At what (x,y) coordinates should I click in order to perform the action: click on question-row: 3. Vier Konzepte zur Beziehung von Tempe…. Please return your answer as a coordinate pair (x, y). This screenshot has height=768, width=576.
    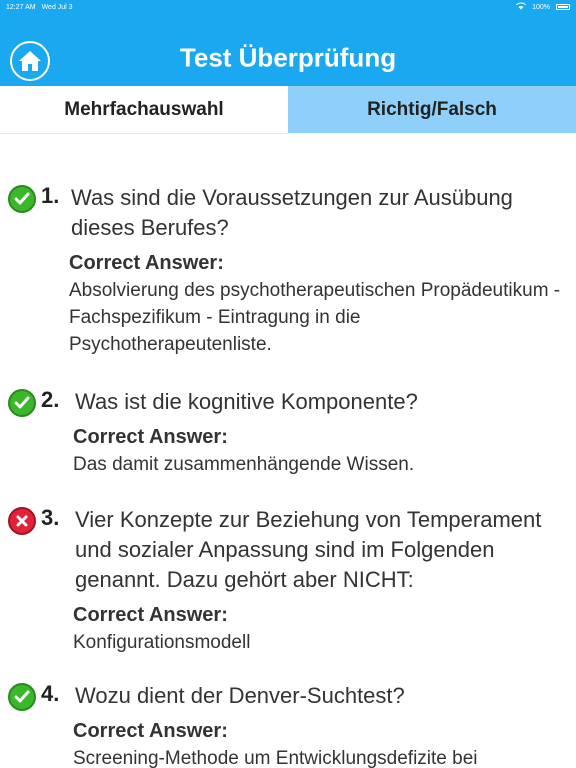
    Looking at the image, I should click on (288, 550).